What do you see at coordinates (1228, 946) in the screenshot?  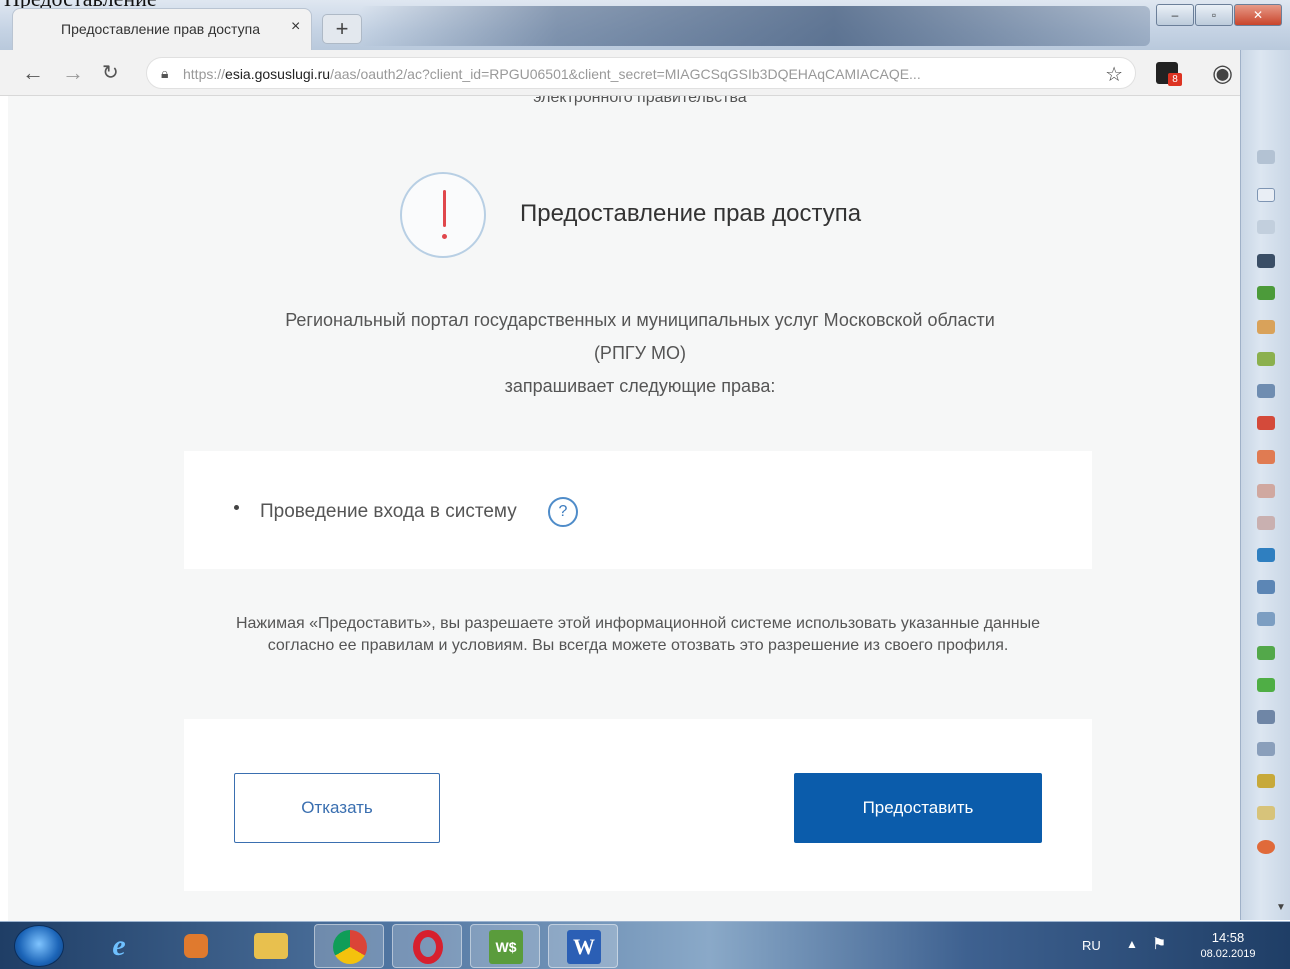 I see `system-clock: 14:58 08.02.2019` at bounding box center [1228, 946].